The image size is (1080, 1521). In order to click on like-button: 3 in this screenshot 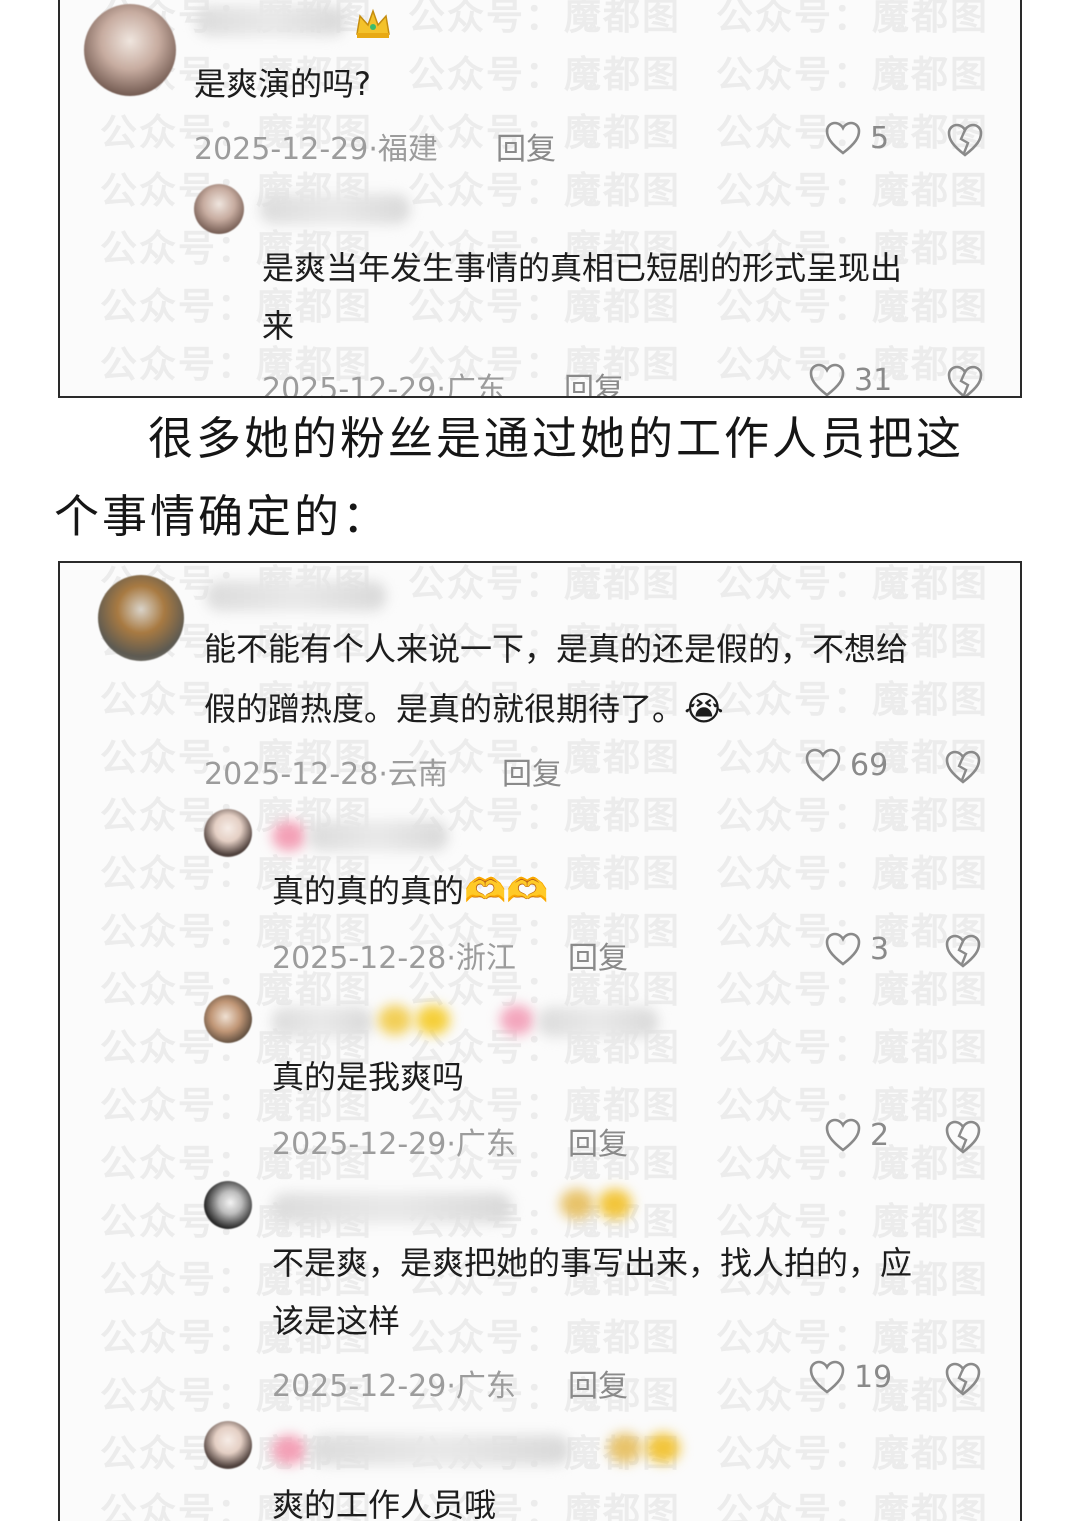, I will do `click(856, 949)`.